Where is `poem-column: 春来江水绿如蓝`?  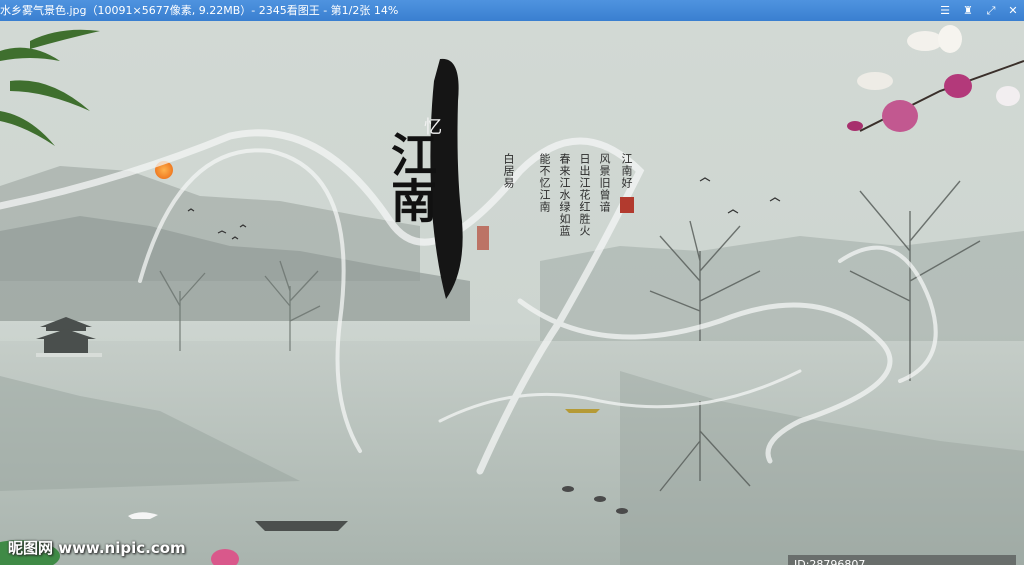
poem-column: 春来江水绿如蓝 is located at coordinates (564, 195).